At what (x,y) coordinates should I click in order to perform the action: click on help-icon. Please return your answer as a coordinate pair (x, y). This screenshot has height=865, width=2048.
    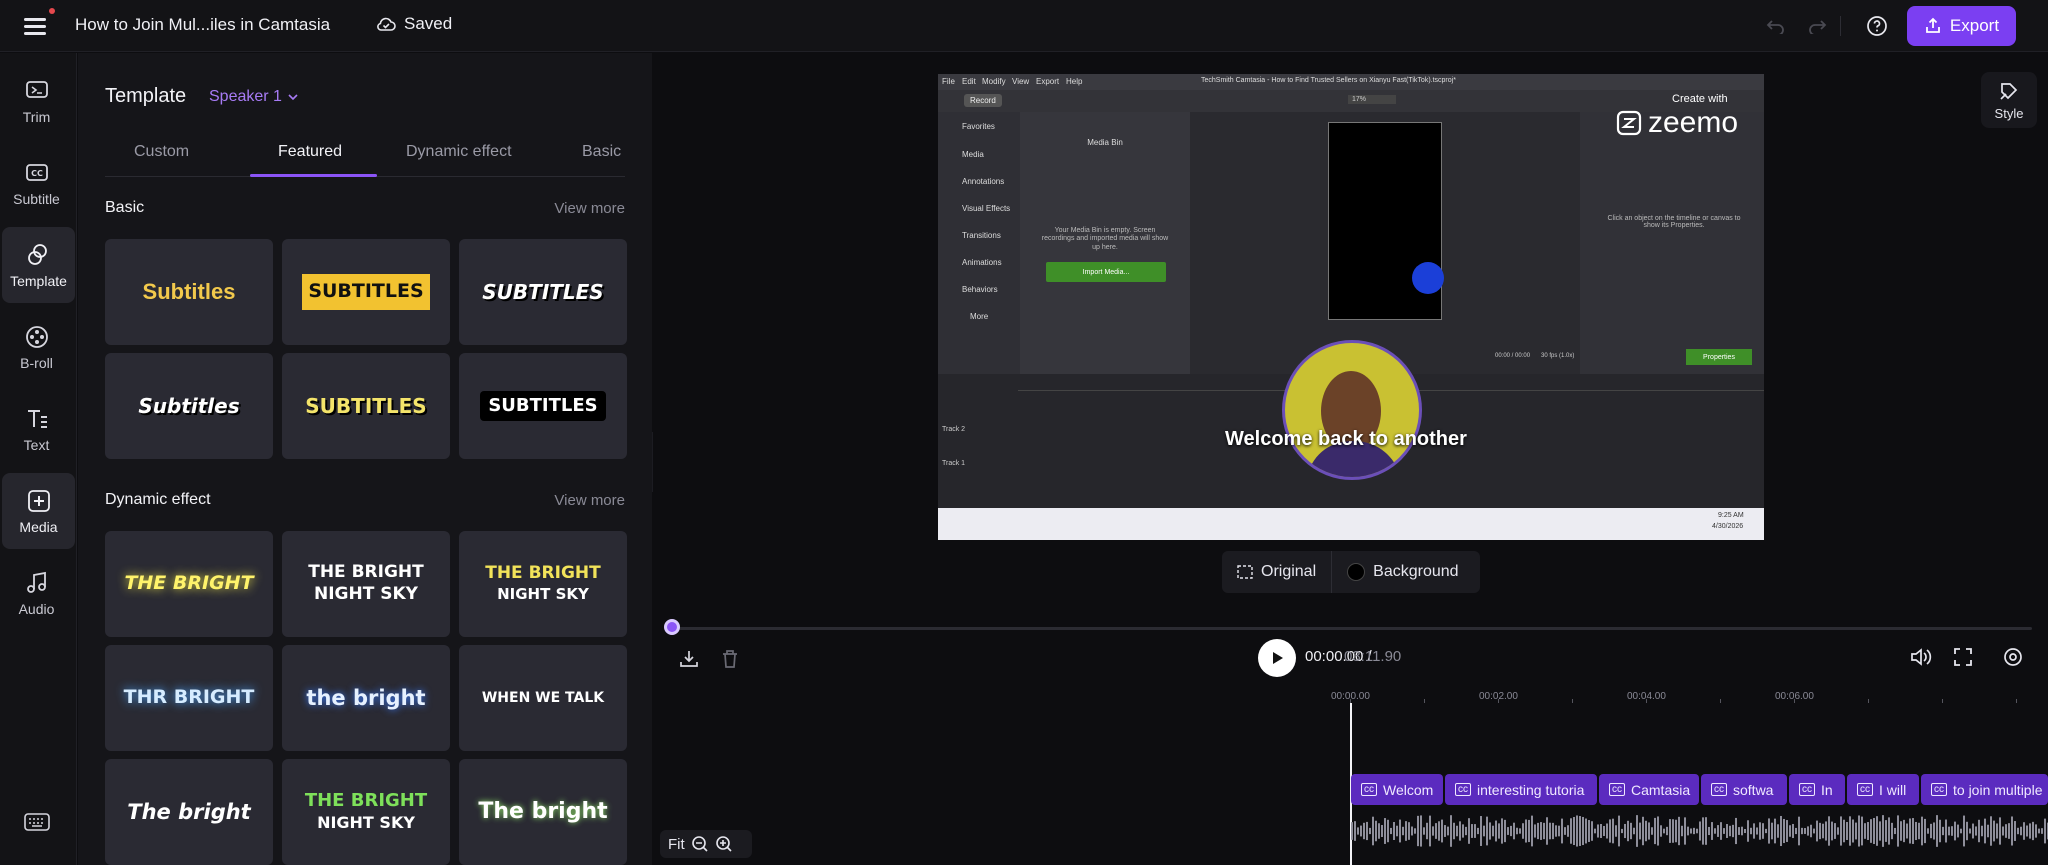
    Looking at the image, I should click on (1877, 26).